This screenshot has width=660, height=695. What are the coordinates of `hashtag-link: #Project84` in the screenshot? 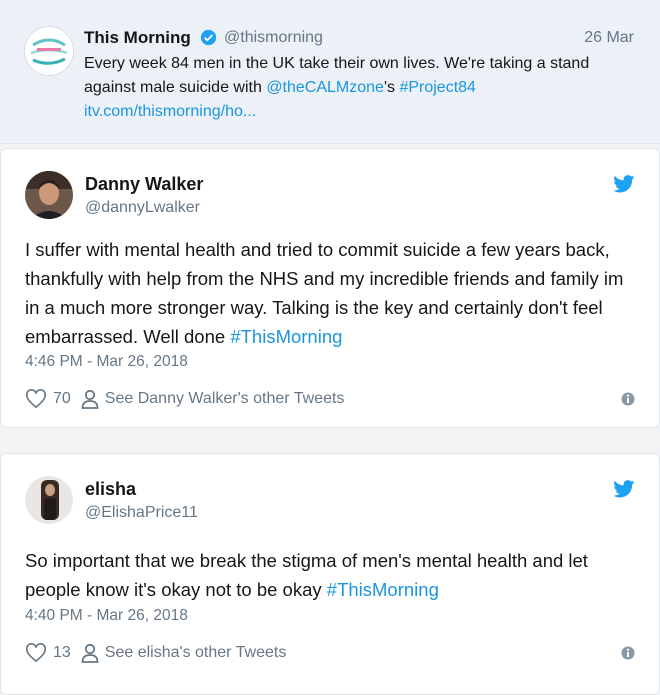 It's located at (437, 87).